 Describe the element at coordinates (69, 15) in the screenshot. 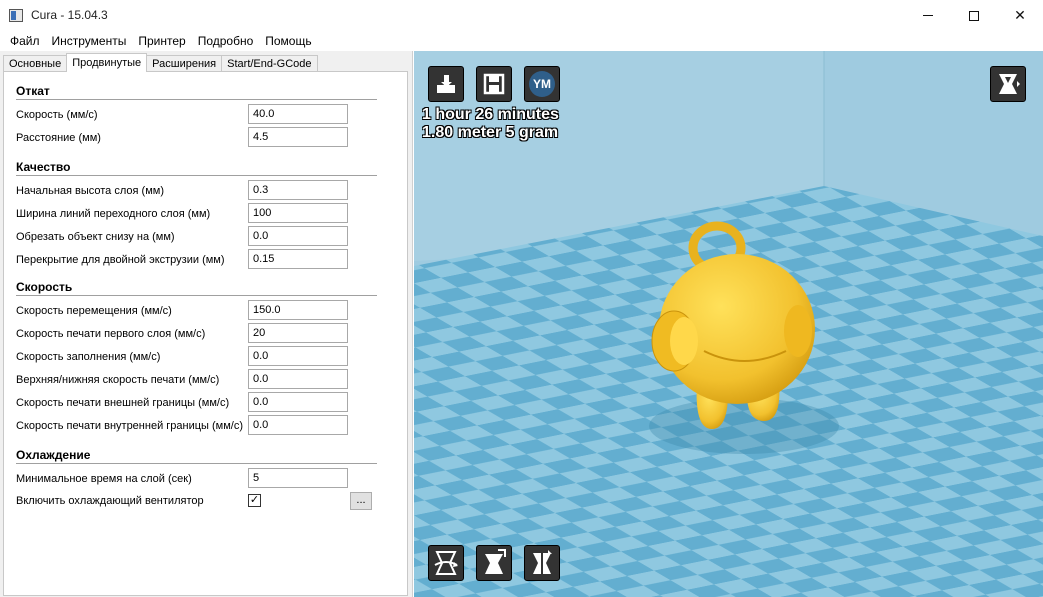

I see `window-title: Cura - 15.04.3` at that location.